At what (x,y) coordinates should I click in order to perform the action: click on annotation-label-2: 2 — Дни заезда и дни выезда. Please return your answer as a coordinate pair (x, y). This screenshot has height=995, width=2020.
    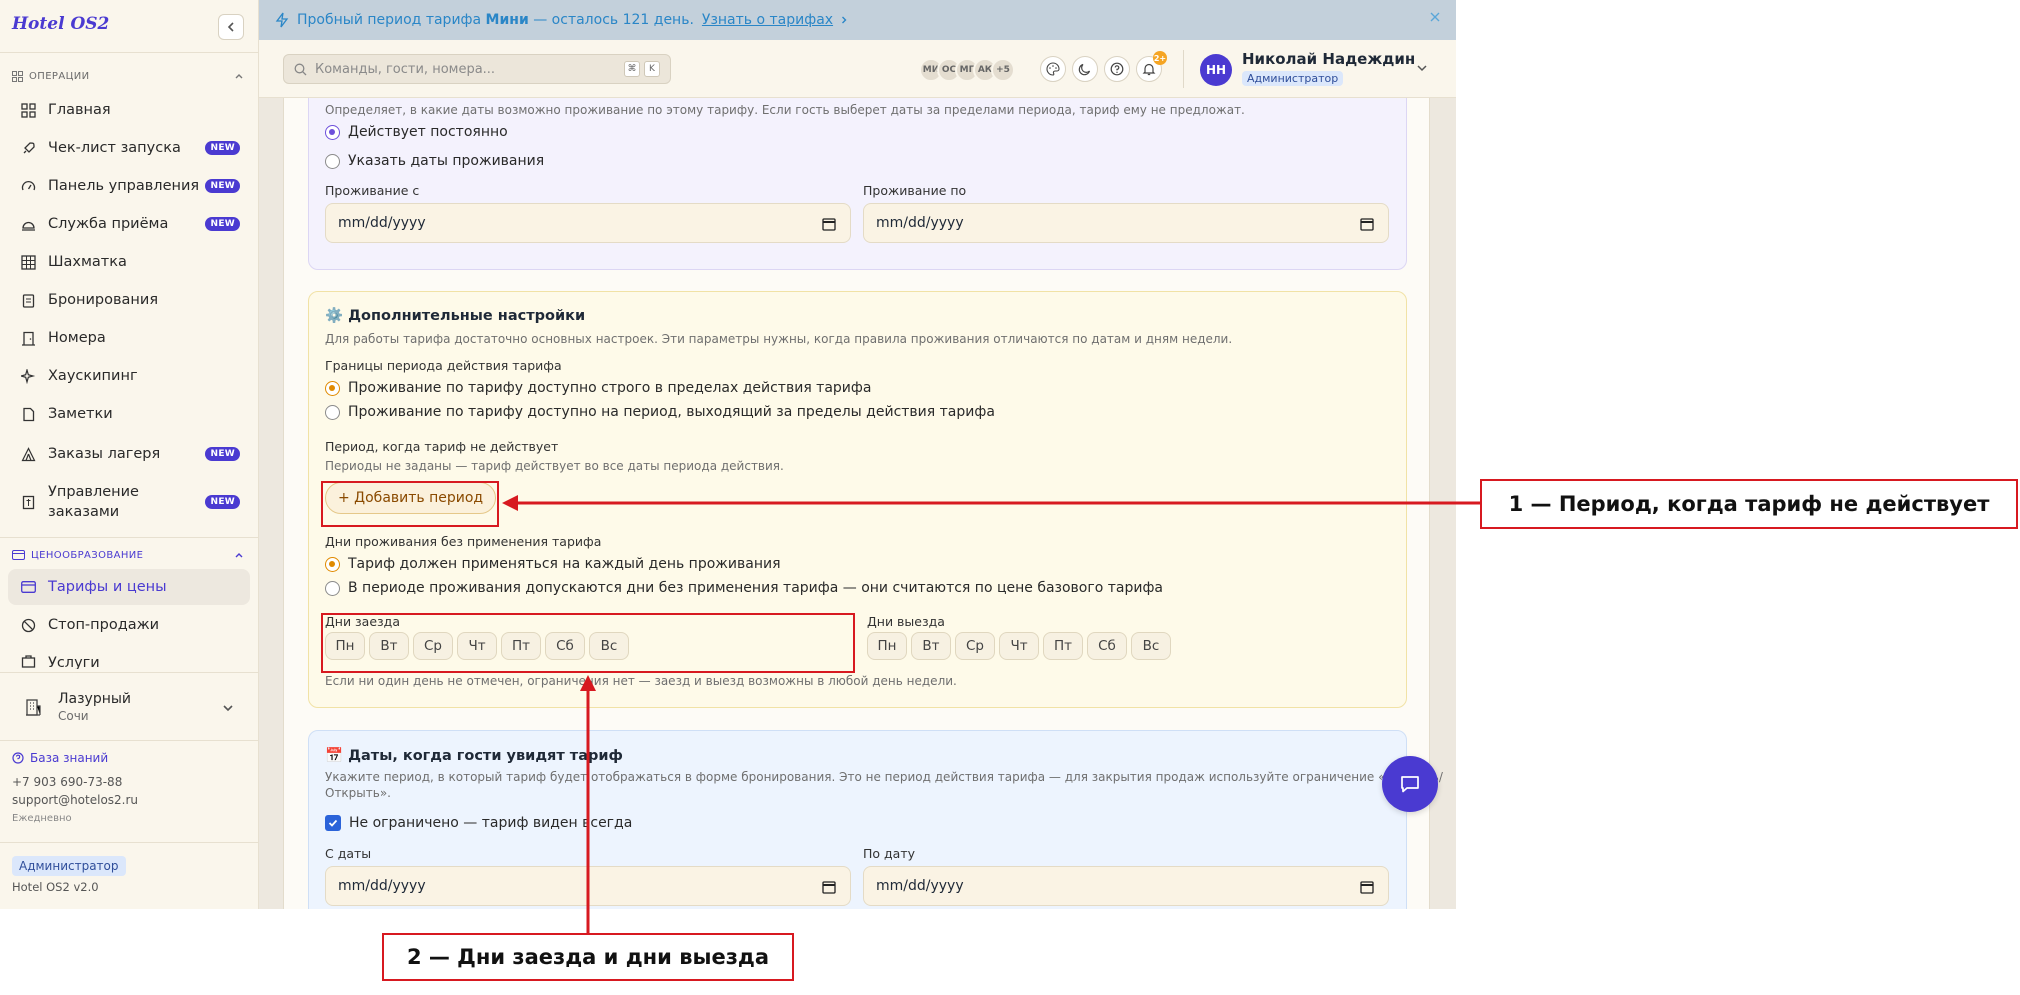
    Looking at the image, I should click on (588, 957).